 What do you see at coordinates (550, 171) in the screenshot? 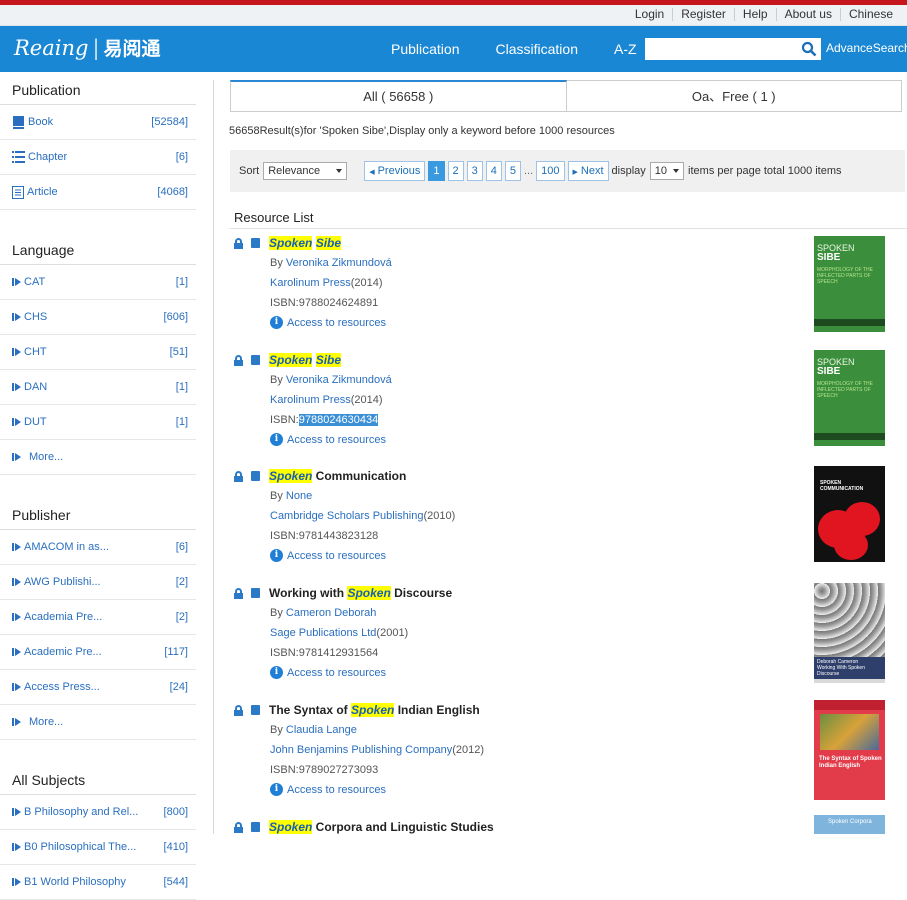
I see `page-100-button: 100` at bounding box center [550, 171].